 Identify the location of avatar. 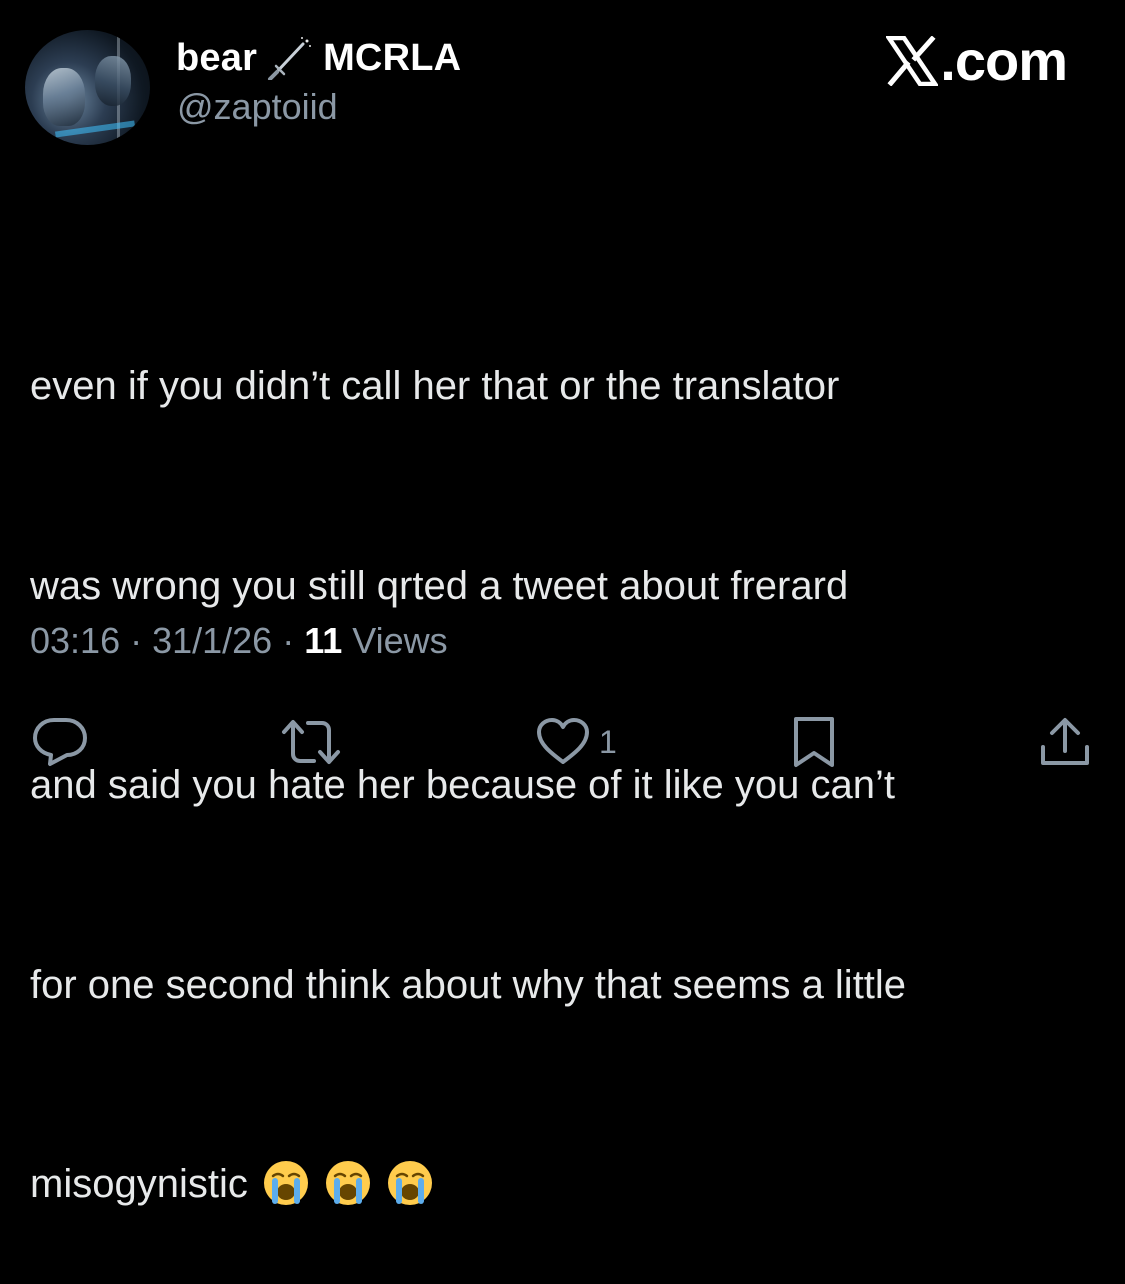
(87, 87).